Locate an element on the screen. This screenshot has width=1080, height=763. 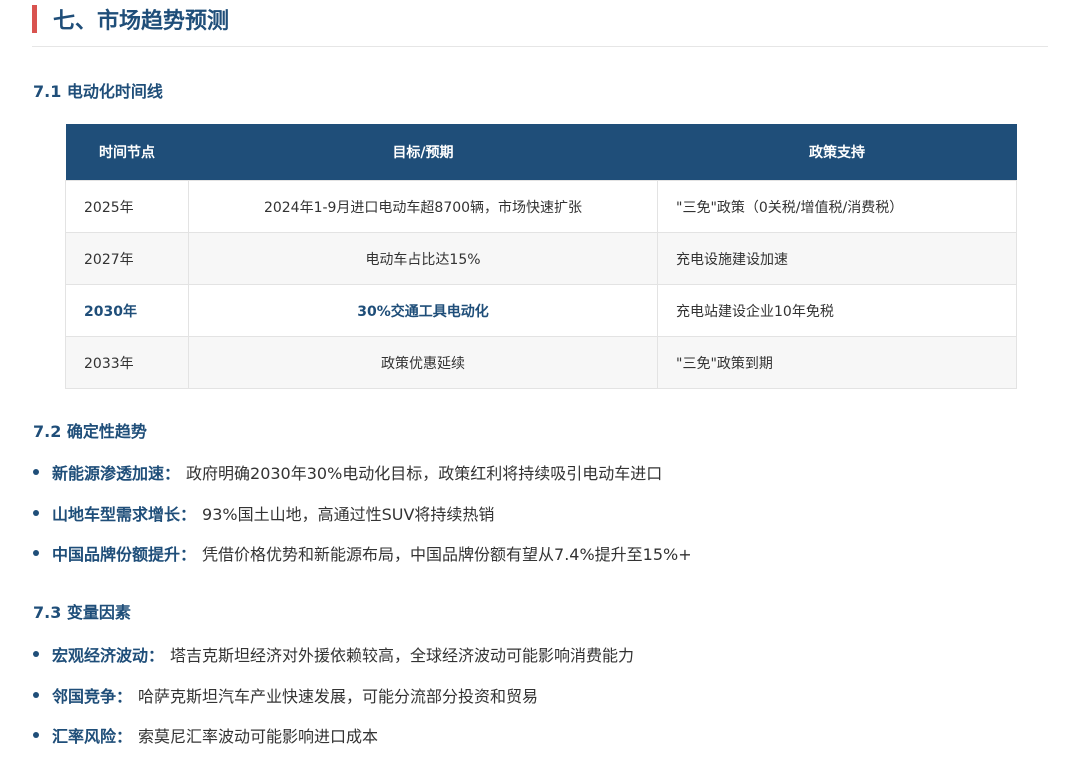
cell-time: 2027年 is located at coordinates (127, 258).